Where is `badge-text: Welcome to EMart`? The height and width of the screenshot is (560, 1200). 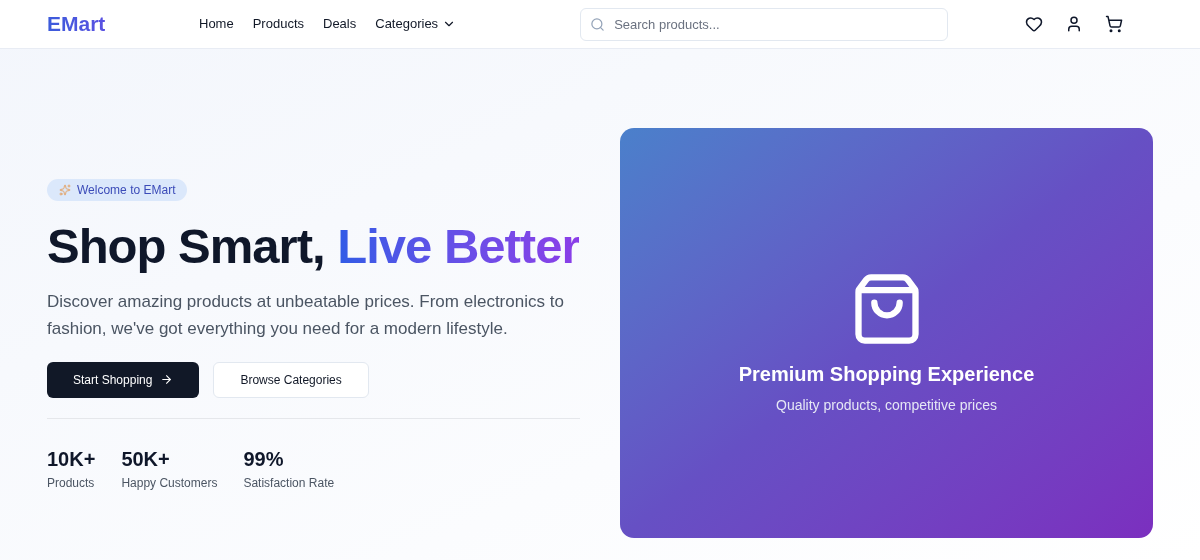
badge-text: Welcome to EMart is located at coordinates (126, 190).